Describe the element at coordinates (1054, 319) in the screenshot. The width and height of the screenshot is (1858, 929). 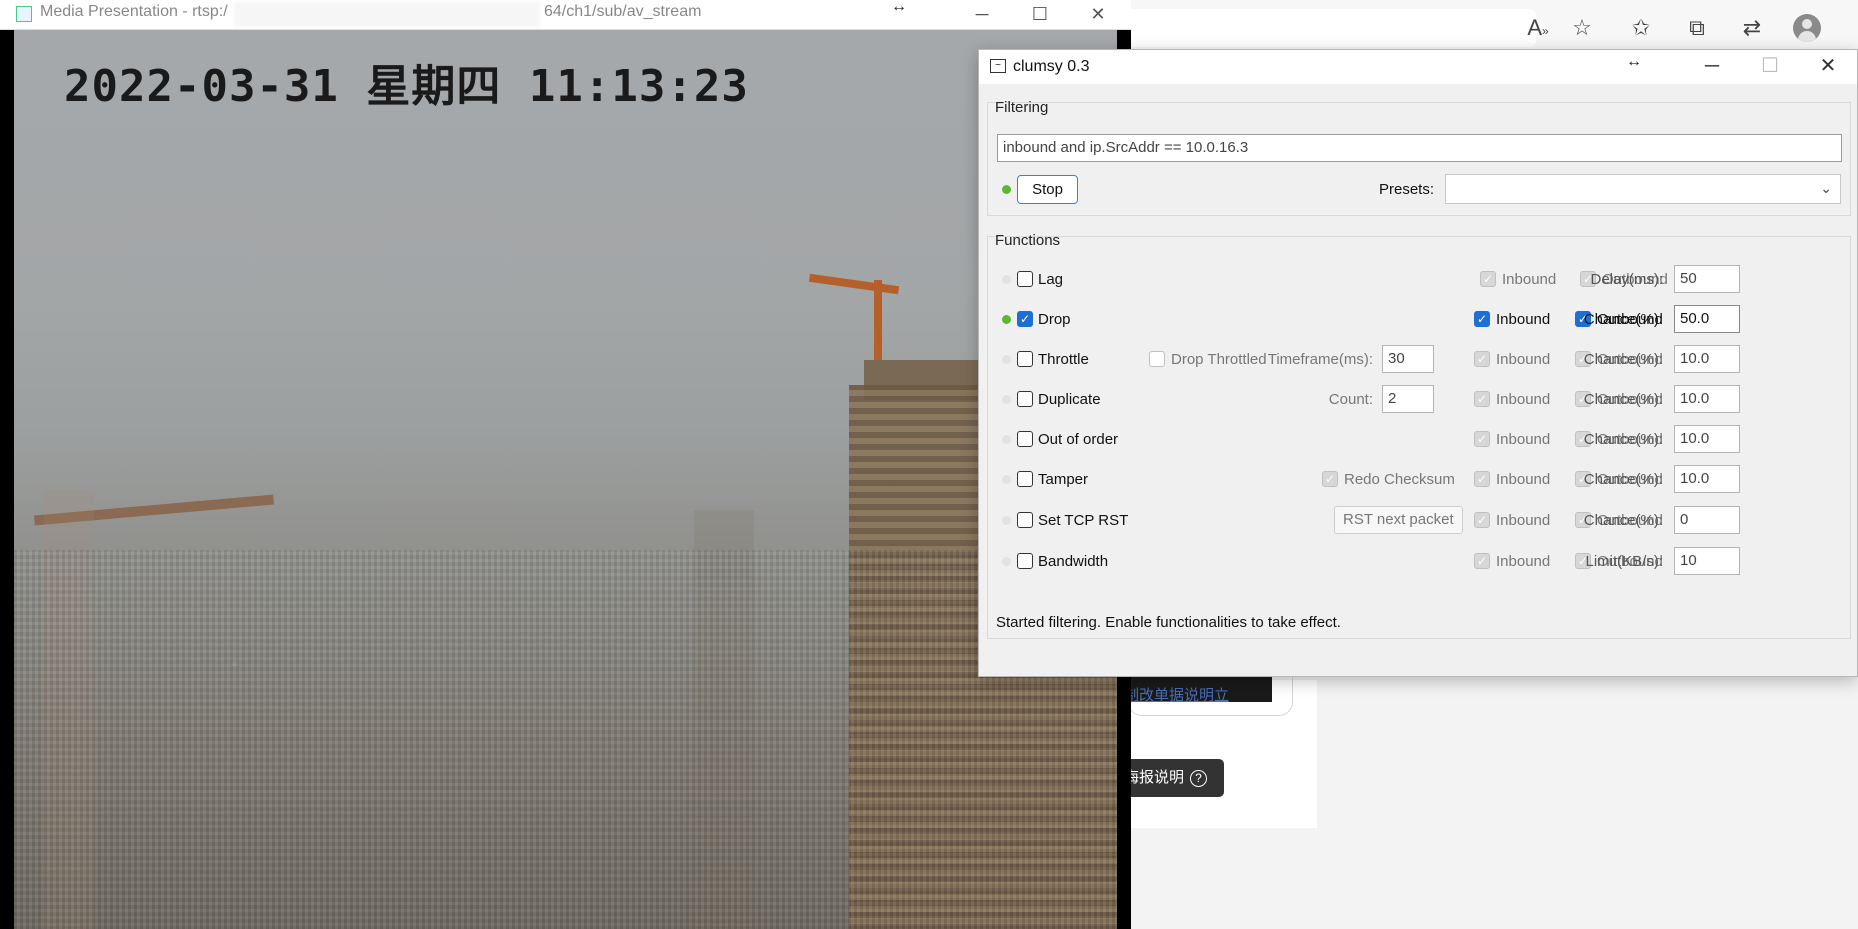
I see `function-name: Drop` at that location.